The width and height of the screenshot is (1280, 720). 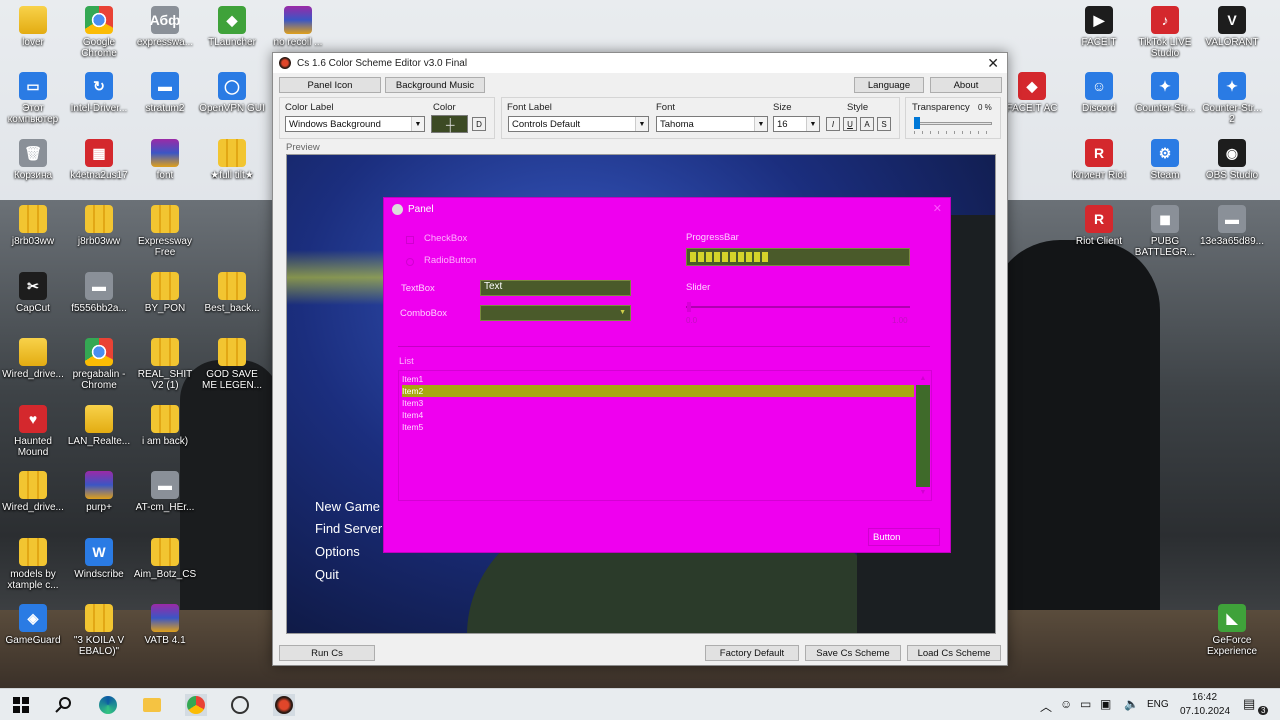 I want to click on scroll-down-icon: ▼, so click(x=923, y=493).